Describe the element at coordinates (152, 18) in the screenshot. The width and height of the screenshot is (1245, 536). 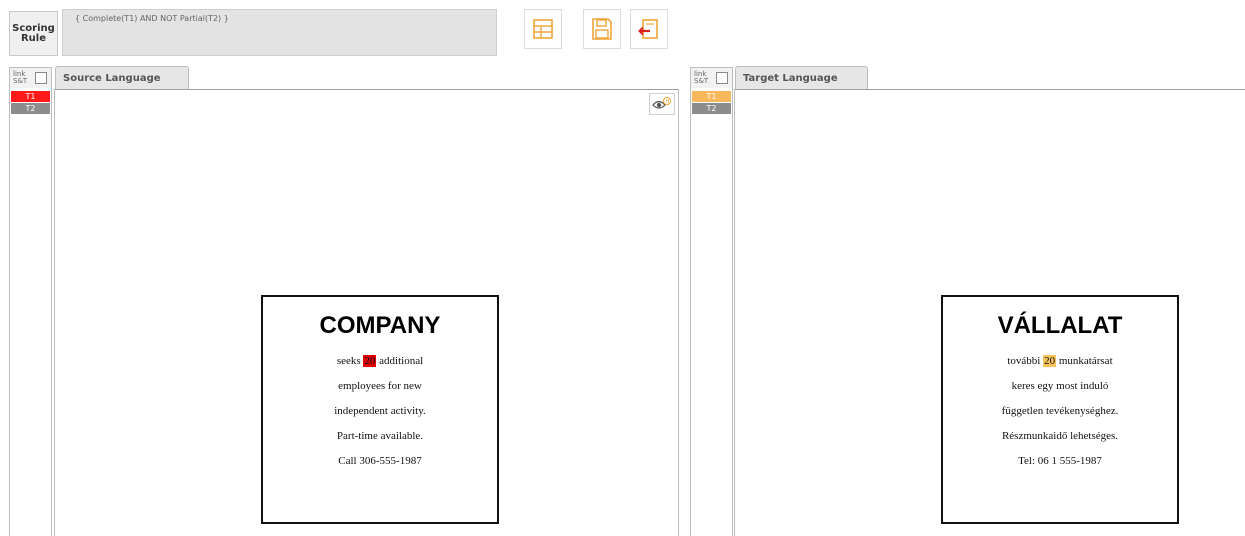
I see `scoring-rule-text: { Complete(T1) AND NOT Partial(T2) }` at that location.